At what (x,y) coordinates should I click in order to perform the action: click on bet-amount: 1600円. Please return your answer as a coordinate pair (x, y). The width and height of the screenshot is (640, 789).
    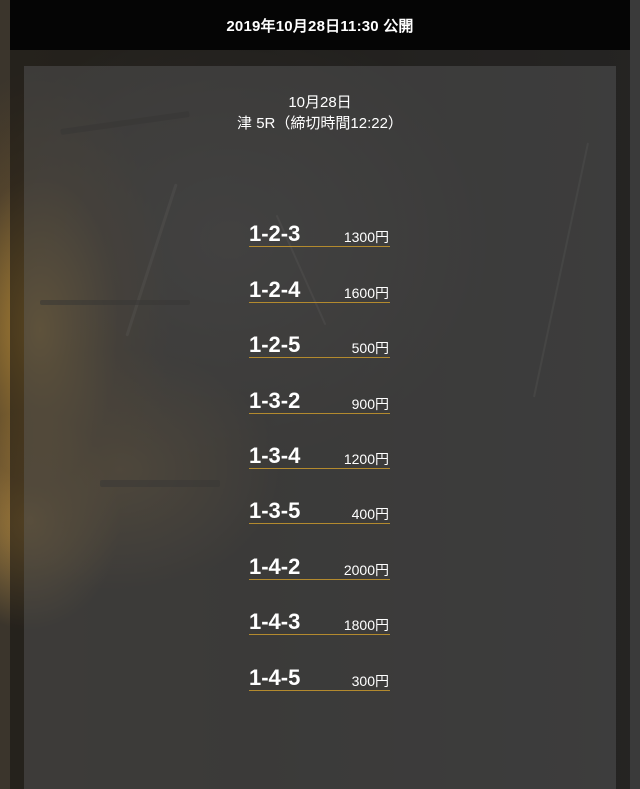
    Looking at the image, I should click on (366, 292).